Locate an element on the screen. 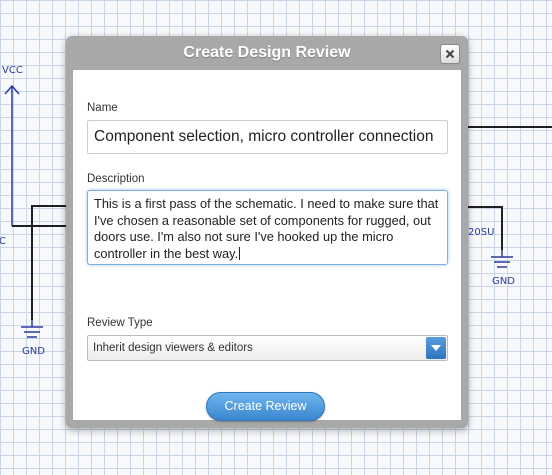  select-arrow-button is located at coordinates (436, 348).